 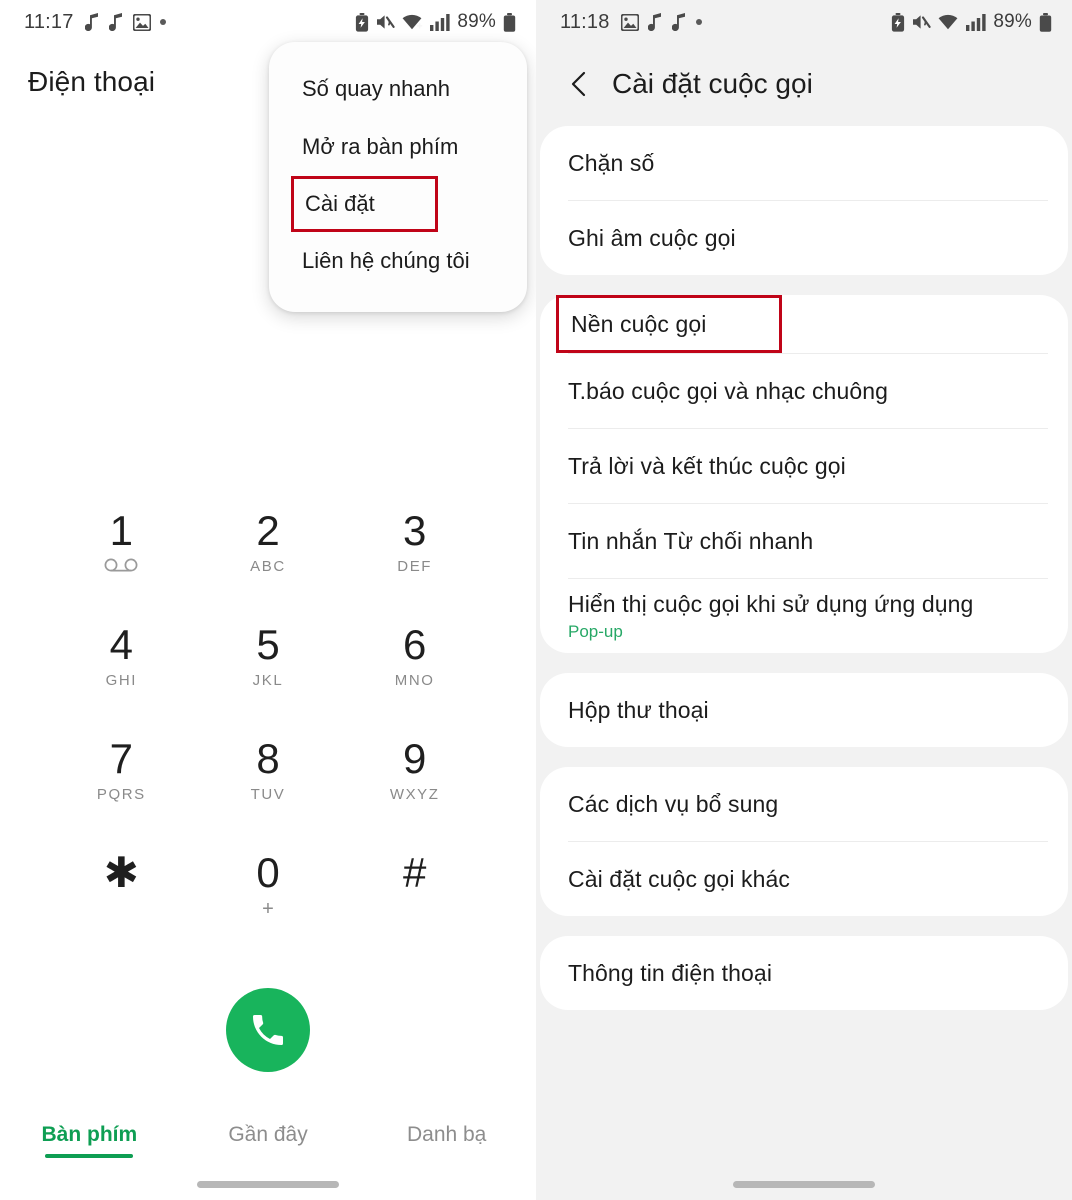 I want to click on status-bar-right-cluster: 89%, so click(x=971, y=22).